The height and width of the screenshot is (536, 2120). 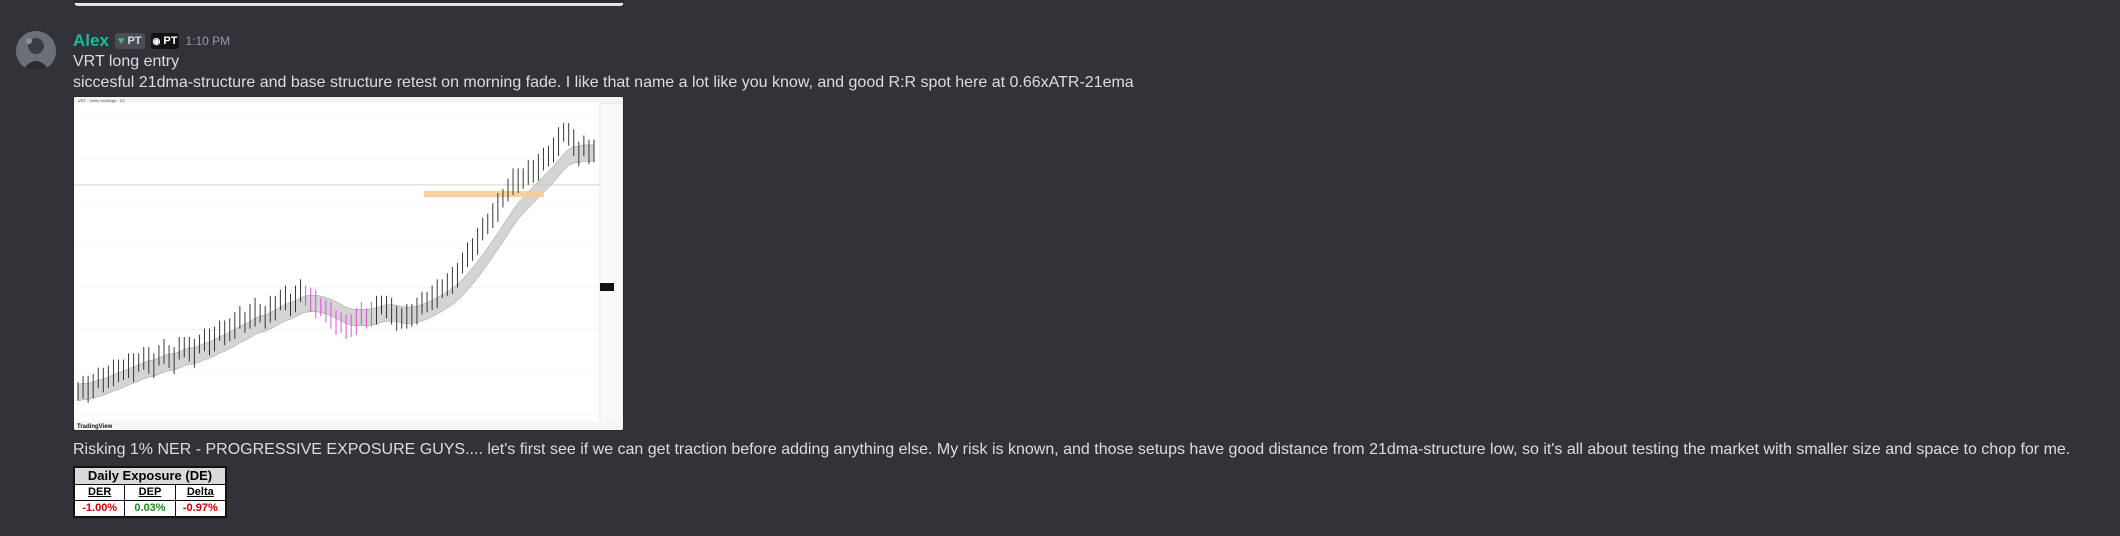 I want to click on header-delta: Delta, so click(x=200, y=493).